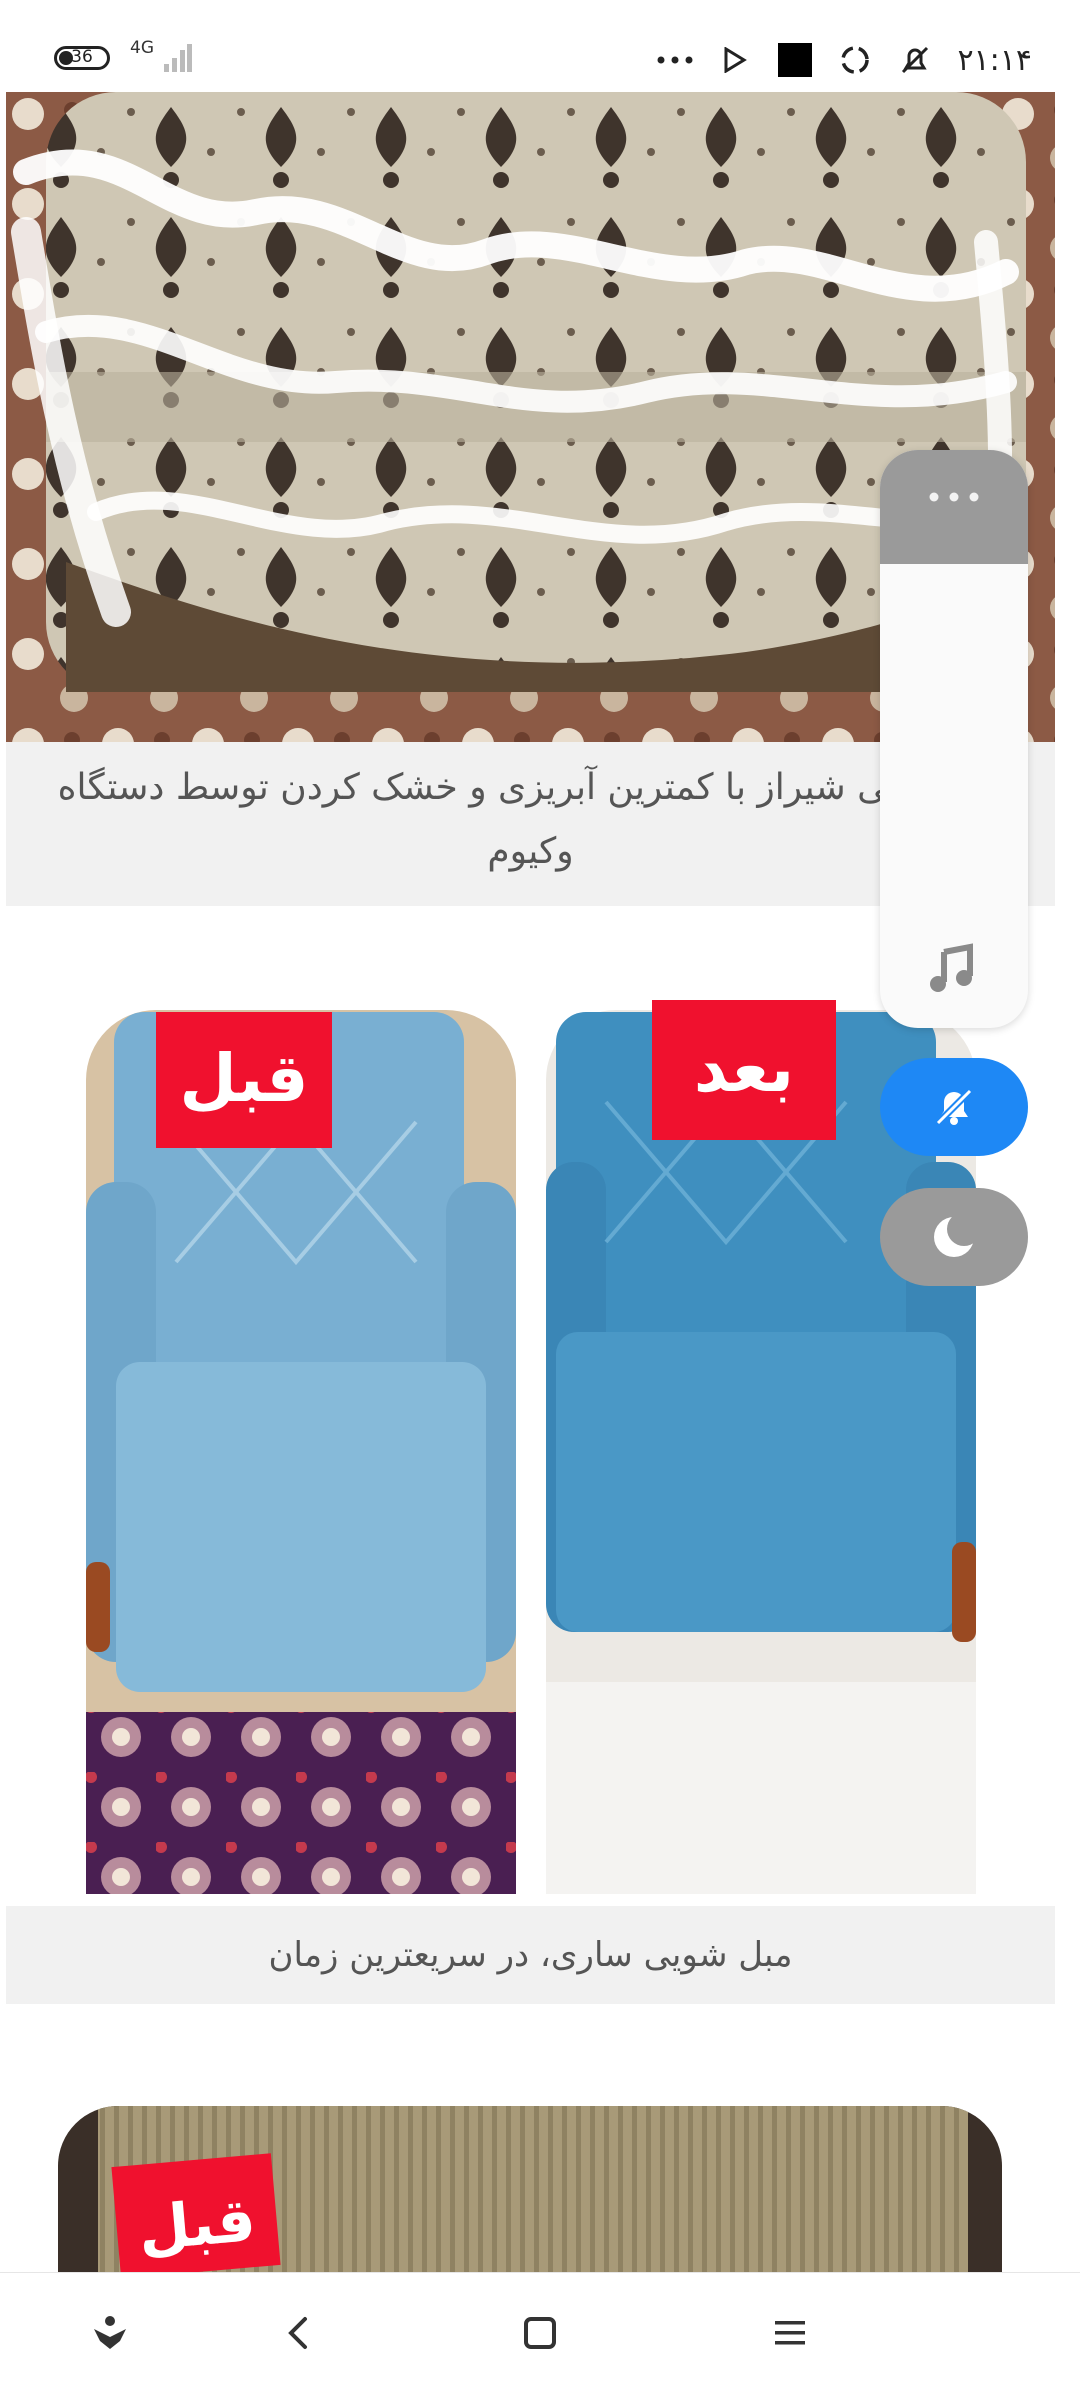 This screenshot has height=2401, width=1080. I want to click on status-bar: 36 4G ۲۱:۱۴, so click(540, 46).